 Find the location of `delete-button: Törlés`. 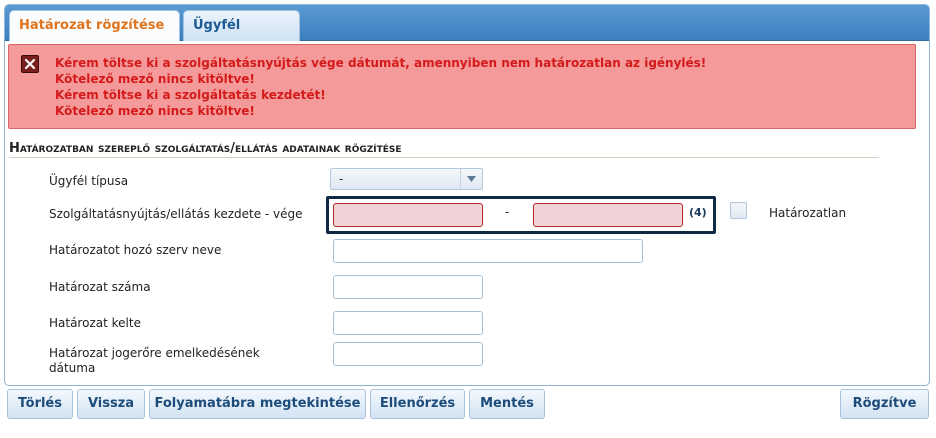

delete-button: Törlés is located at coordinates (40, 404).